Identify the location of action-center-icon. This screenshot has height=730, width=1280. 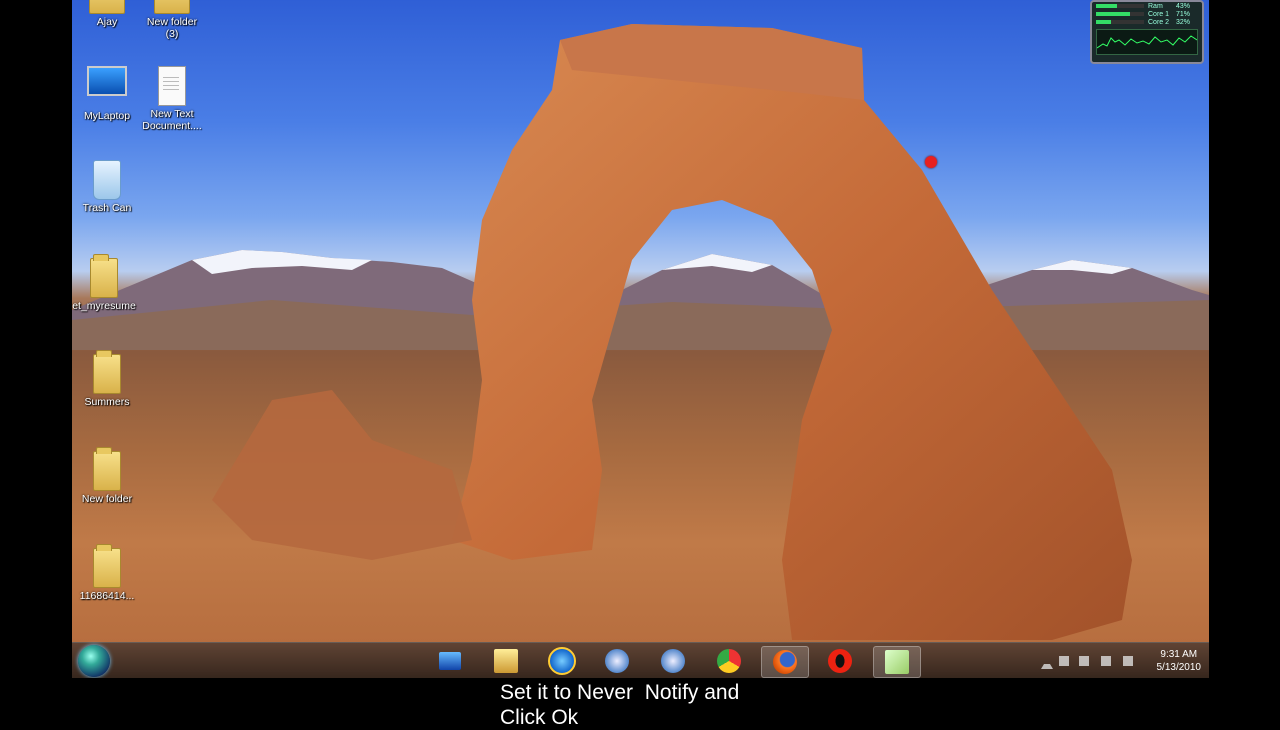
(1128, 661).